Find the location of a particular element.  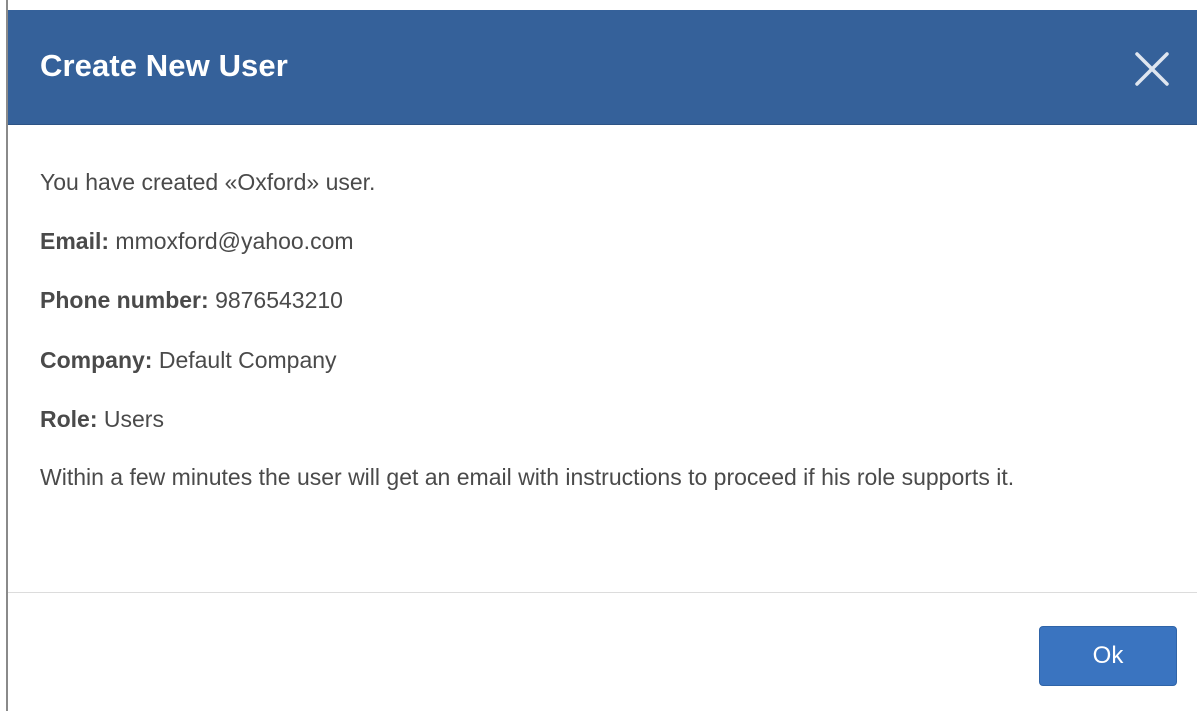

company-row: Company: Default Company is located at coordinates (188, 360).